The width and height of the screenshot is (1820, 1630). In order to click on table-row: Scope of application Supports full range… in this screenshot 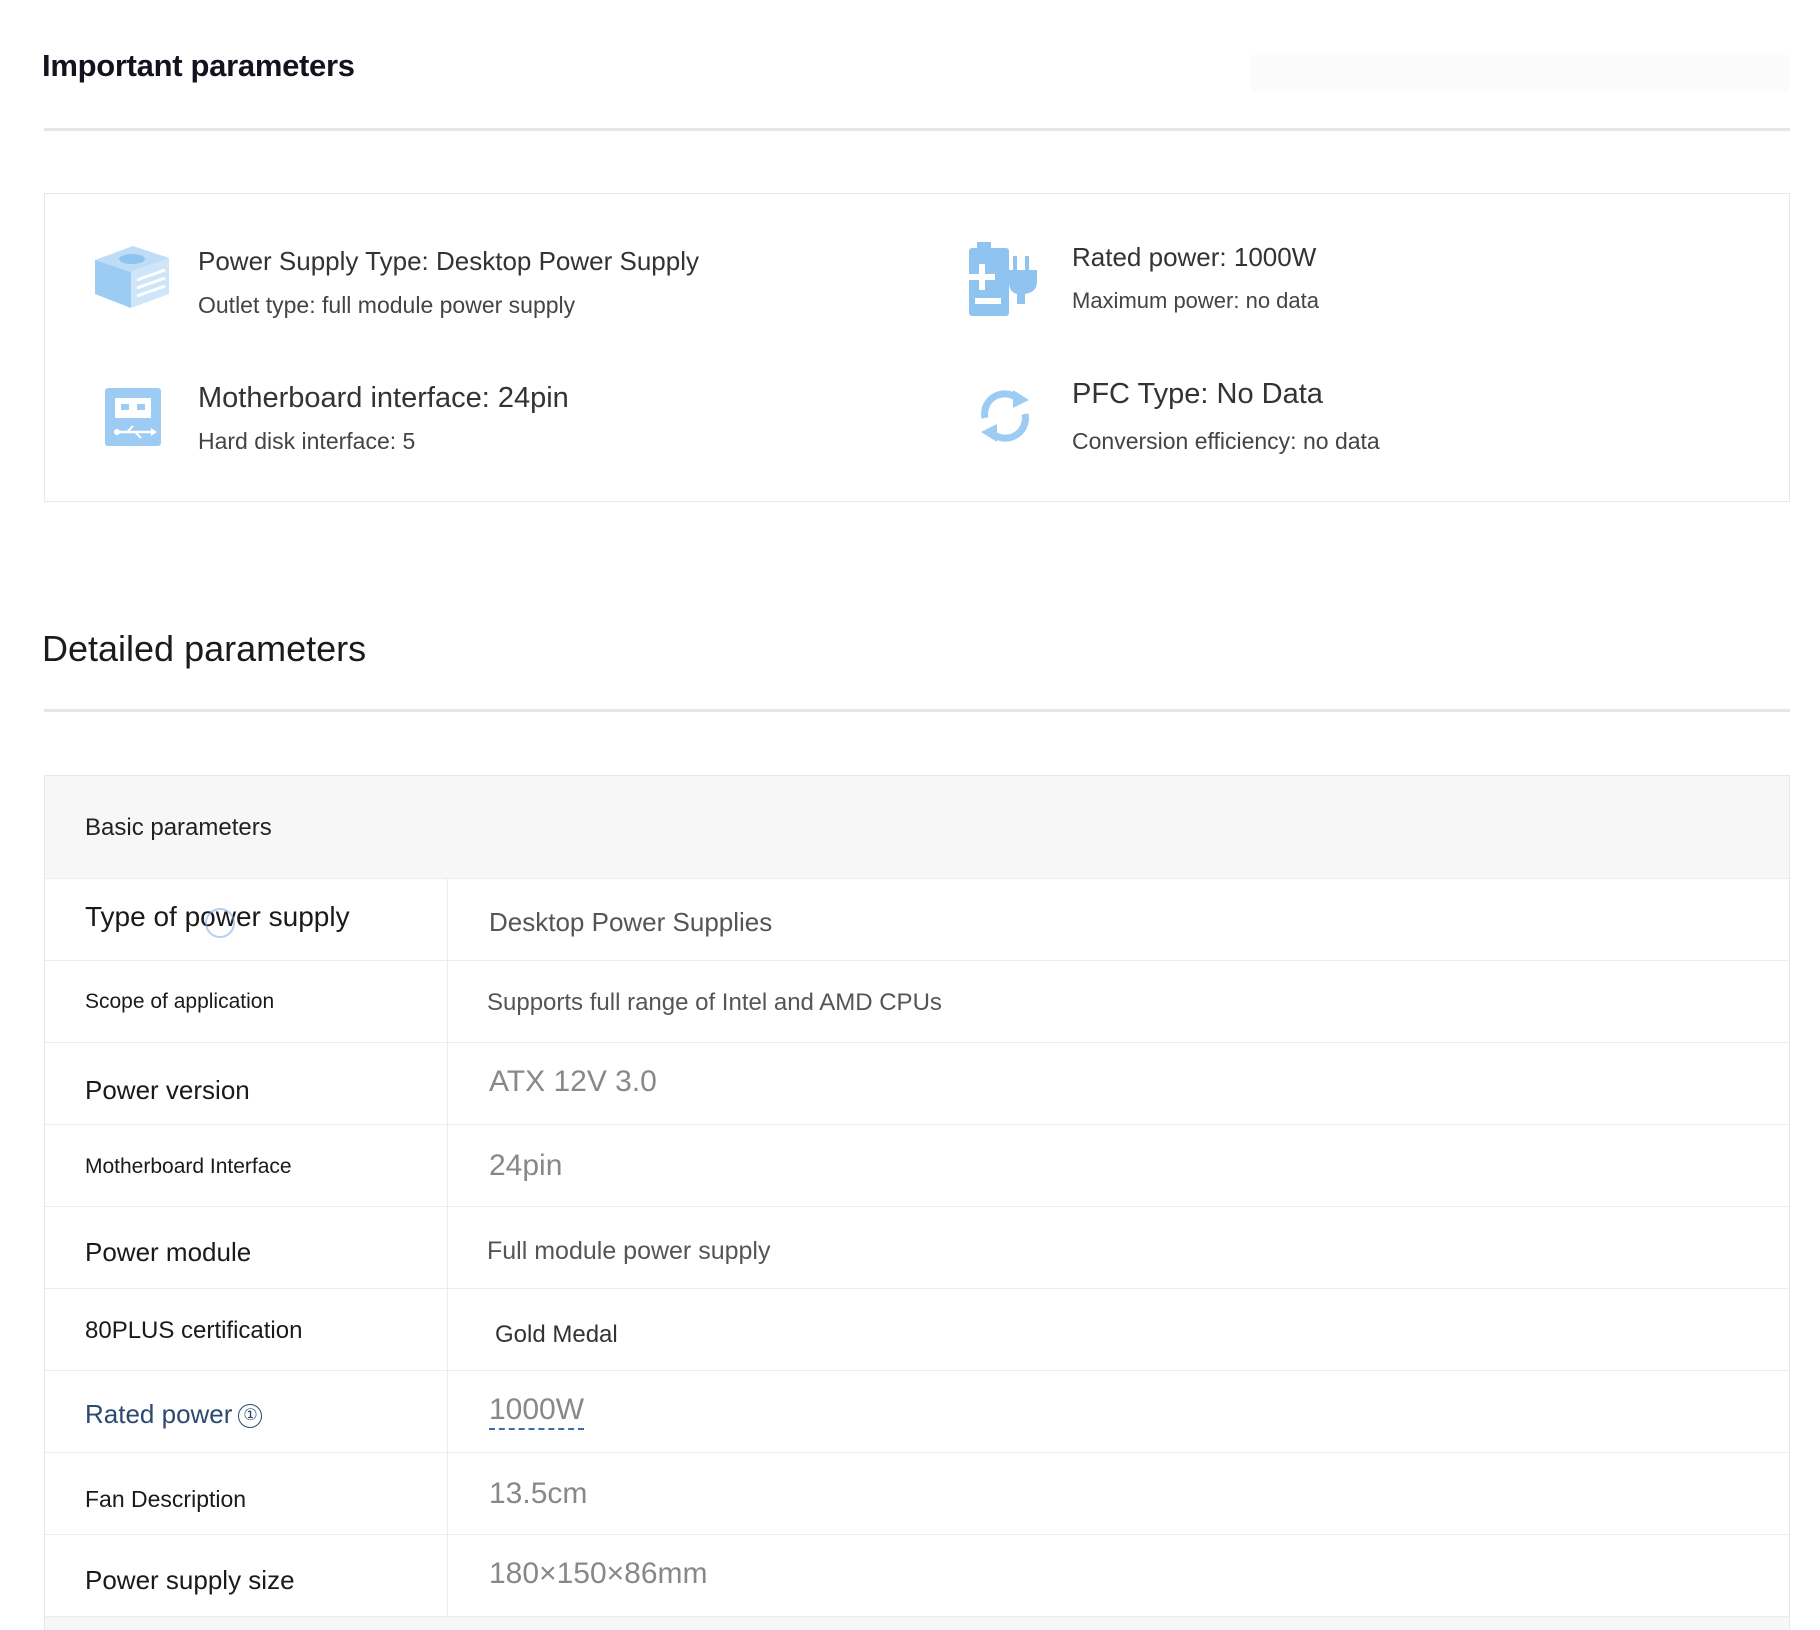, I will do `click(917, 1002)`.